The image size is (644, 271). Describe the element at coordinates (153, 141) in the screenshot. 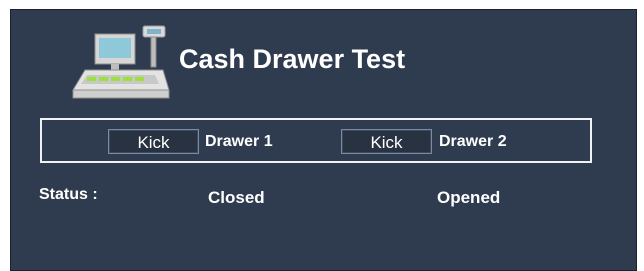

I see `kick-drawer-1-button: Kick` at that location.